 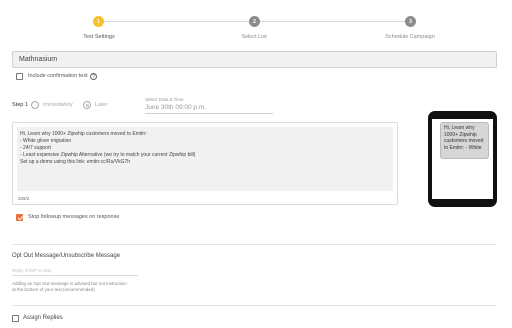 I want to click on step-2-label: Select List, so click(x=253, y=37).